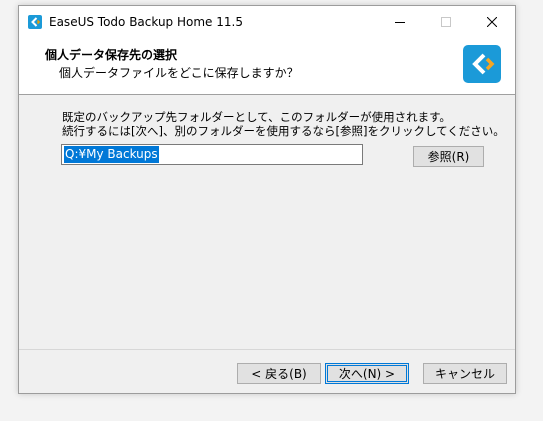  I want to click on footer-divider, so click(267, 349).